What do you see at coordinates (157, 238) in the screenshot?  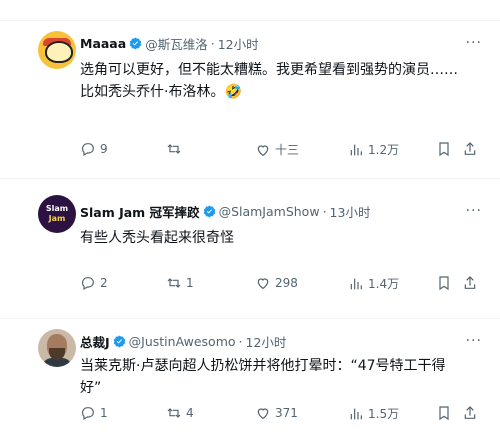 I see `tweet-text: 有些人秃头看起来很奇怪` at bounding box center [157, 238].